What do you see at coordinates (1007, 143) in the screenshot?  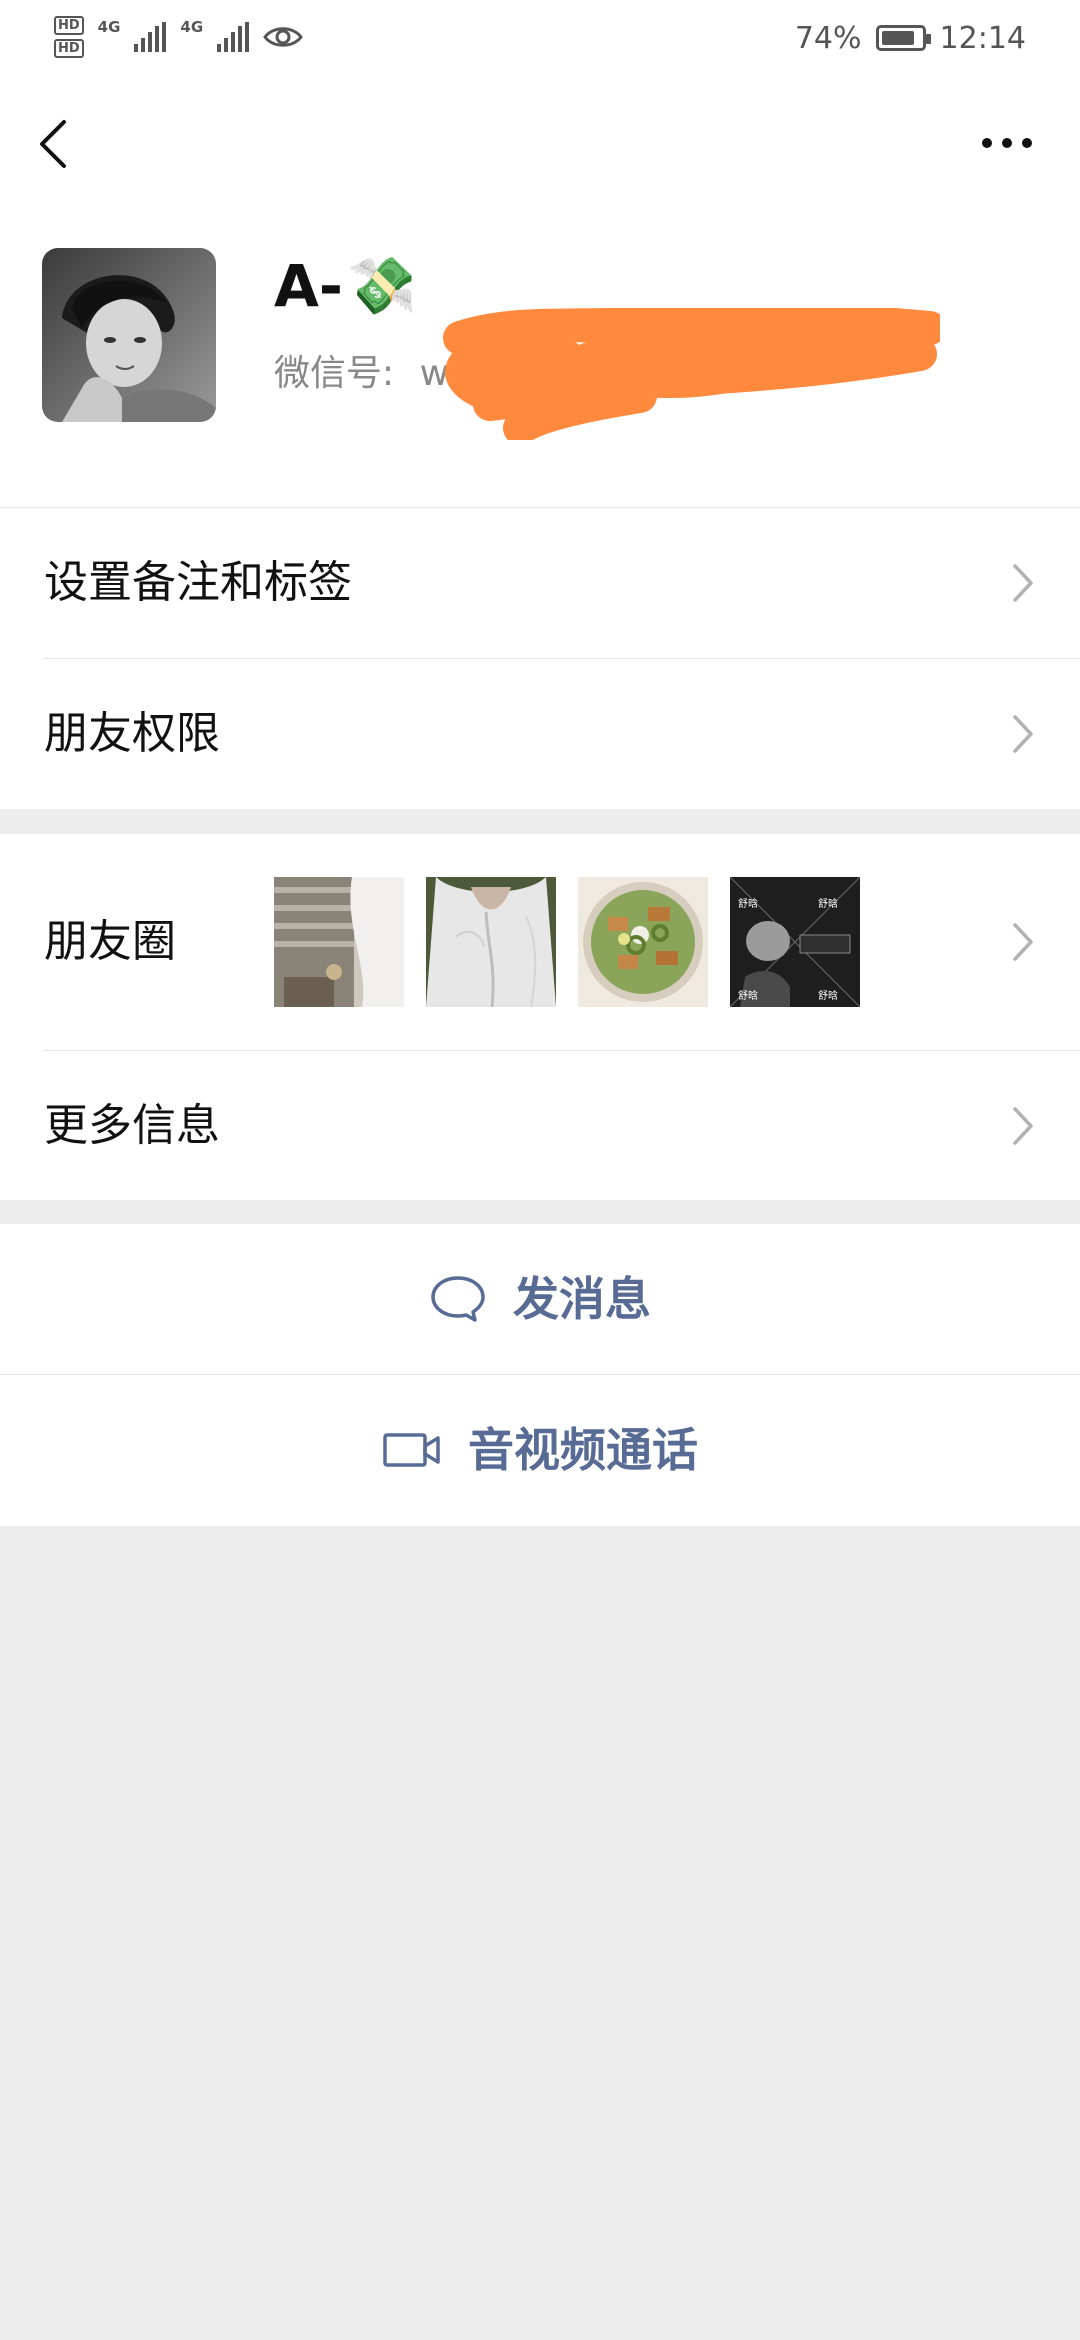 I see `more-dots-icon` at bounding box center [1007, 143].